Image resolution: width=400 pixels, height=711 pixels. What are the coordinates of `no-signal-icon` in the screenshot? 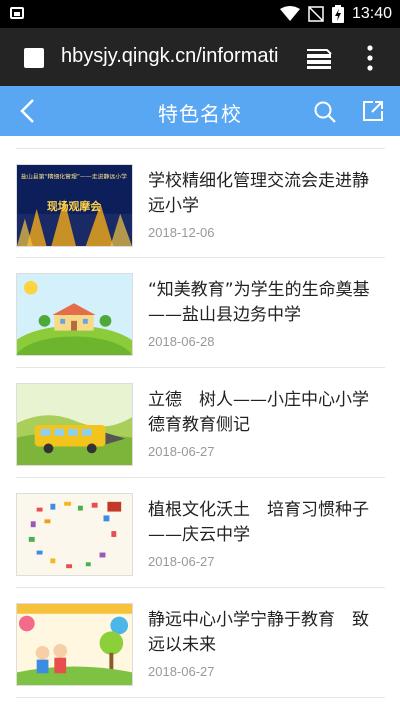 It's located at (316, 14).